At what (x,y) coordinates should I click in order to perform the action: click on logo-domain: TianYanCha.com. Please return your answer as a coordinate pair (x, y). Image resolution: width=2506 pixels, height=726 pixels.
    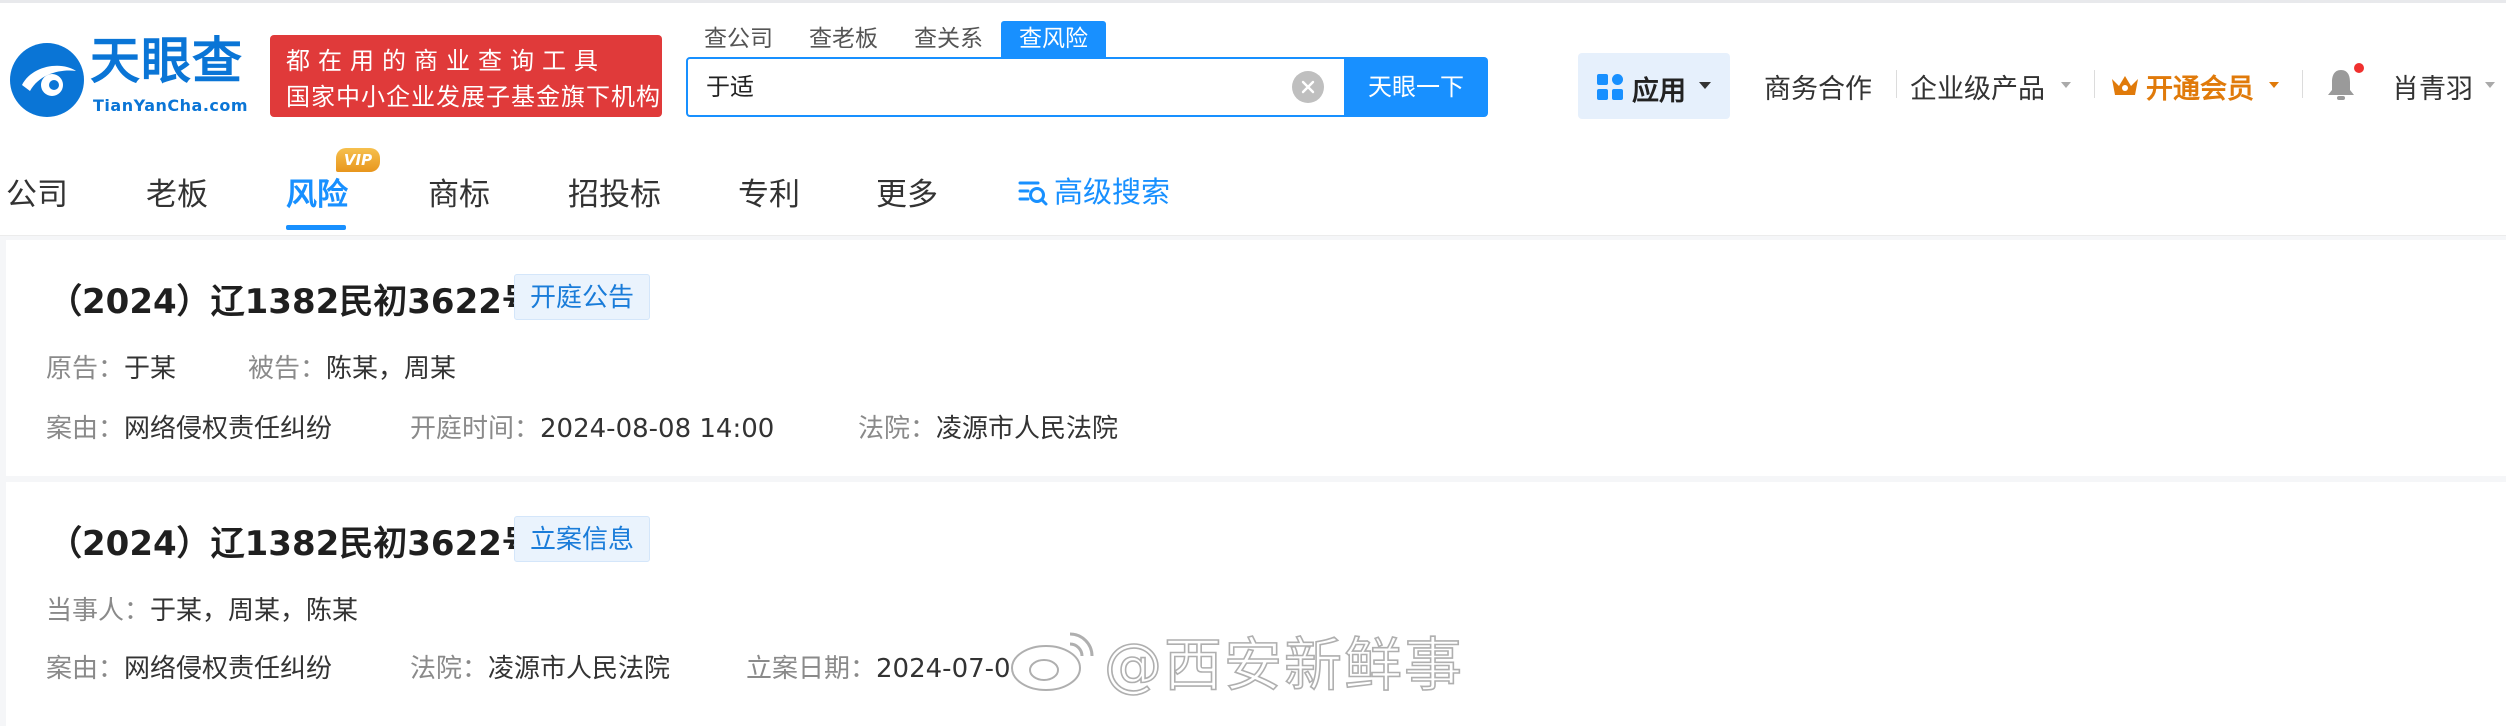
    Looking at the image, I should click on (171, 105).